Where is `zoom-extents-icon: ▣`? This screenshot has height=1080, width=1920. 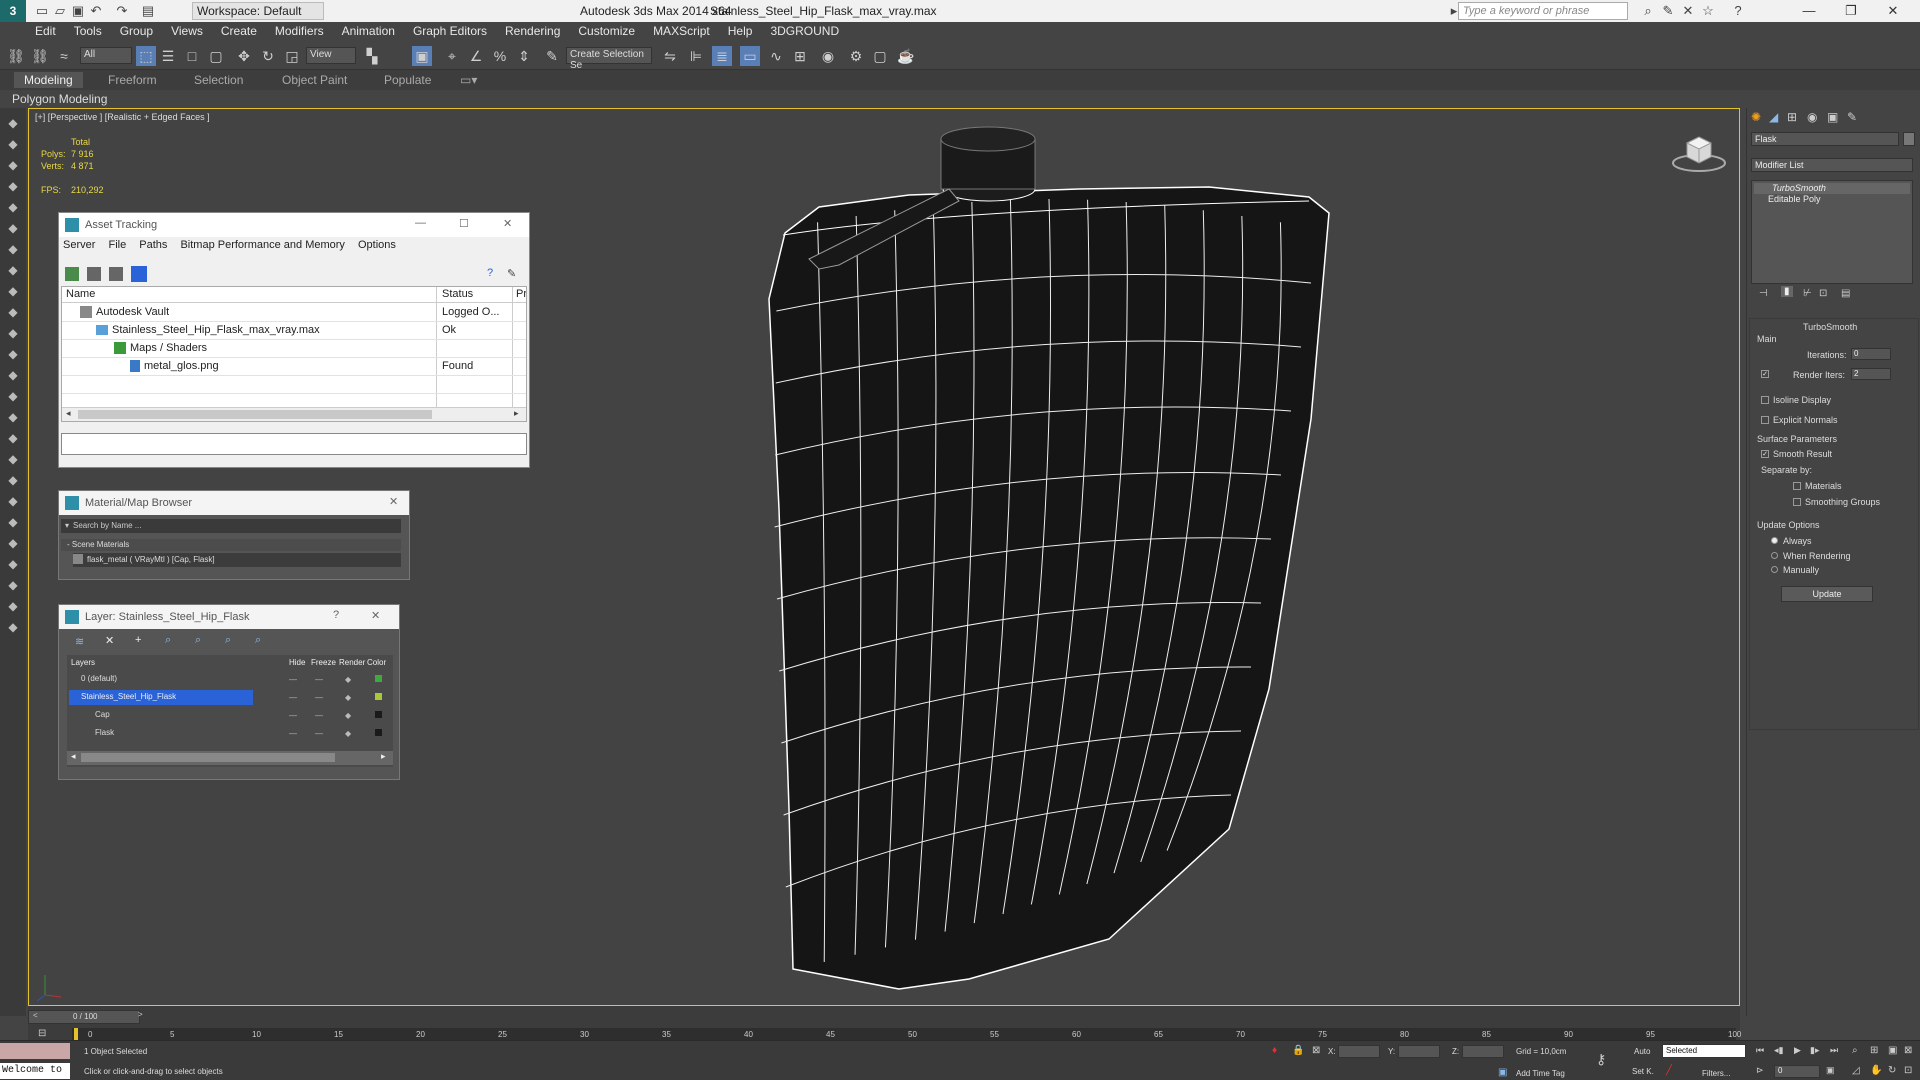 zoom-extents-icon: ▣ is located at coordinates (1892, 1050).